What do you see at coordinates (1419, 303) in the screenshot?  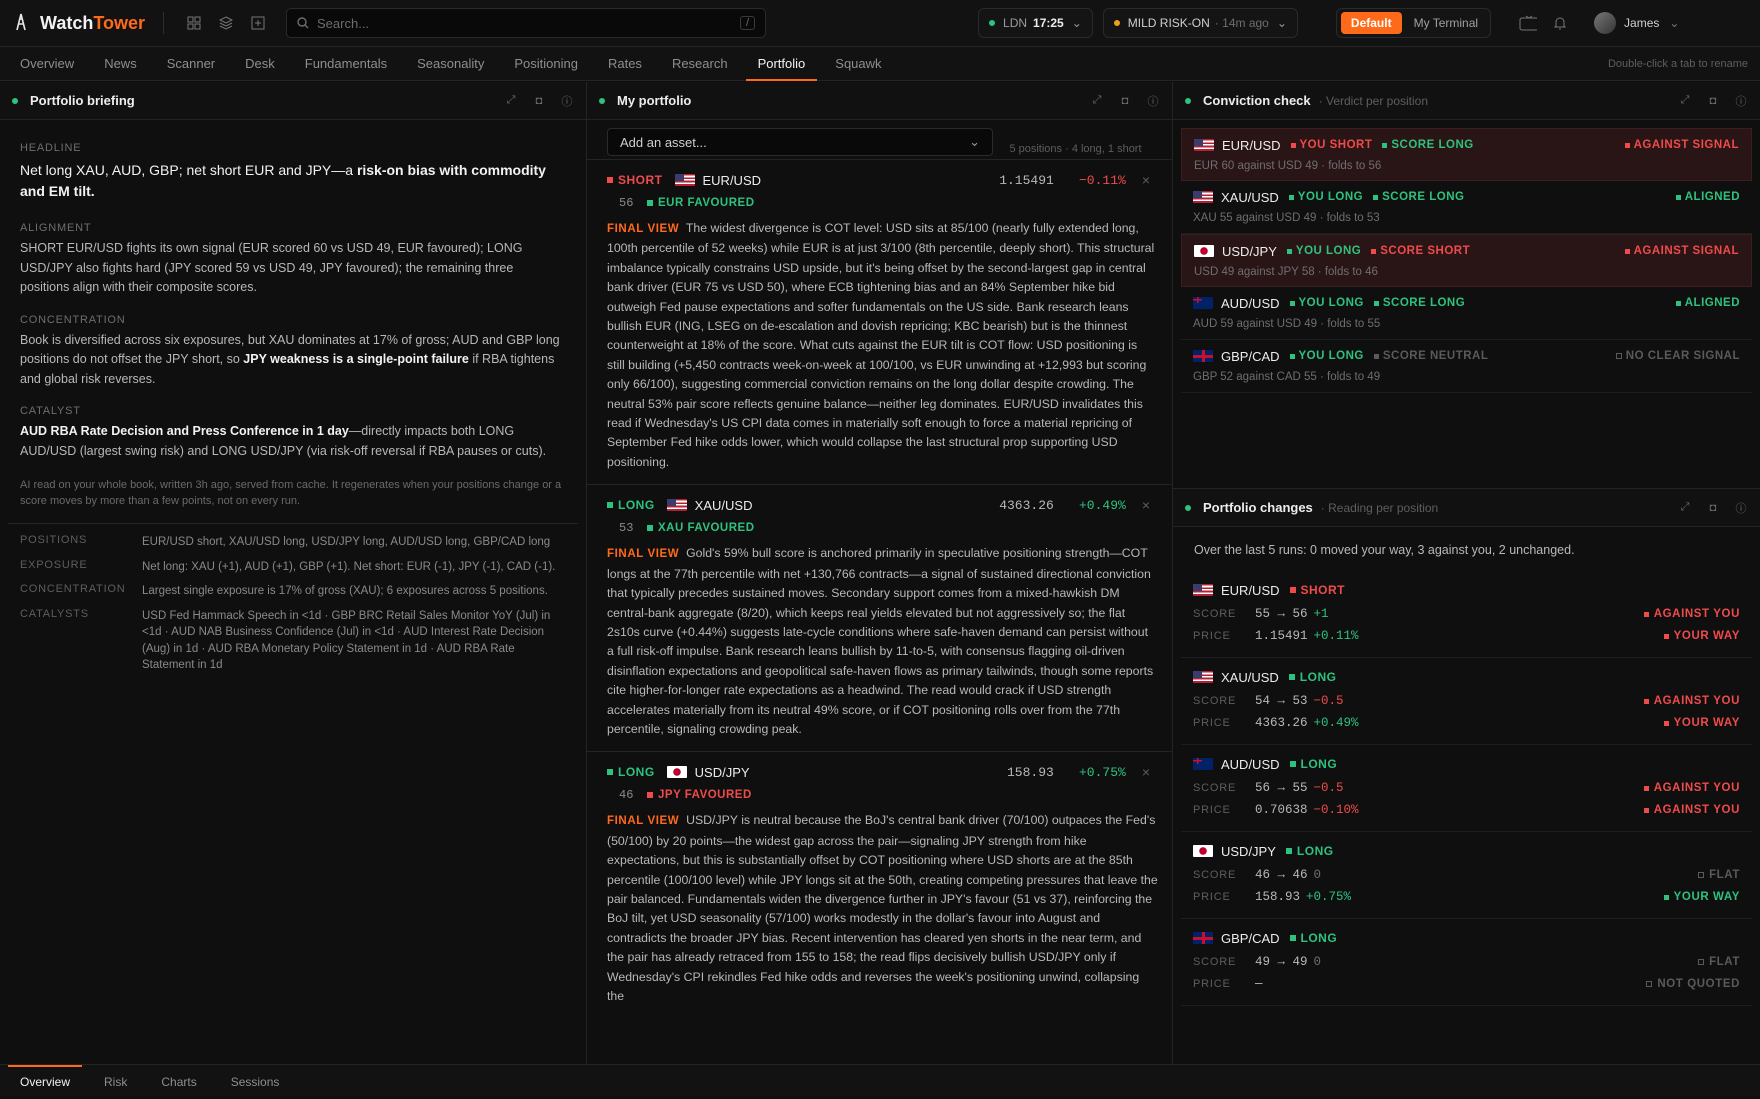 I see `score-tag: SCORE LONG` at bounding box center [1419, 303].